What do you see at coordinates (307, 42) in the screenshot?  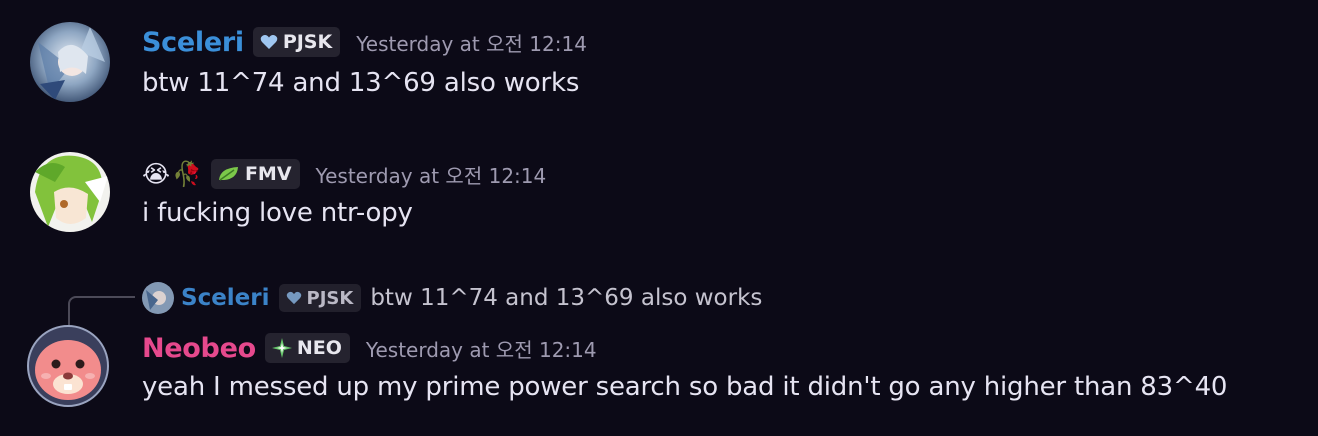 I see `server-tag-label: PJSK` at bounding box center [307, 42].